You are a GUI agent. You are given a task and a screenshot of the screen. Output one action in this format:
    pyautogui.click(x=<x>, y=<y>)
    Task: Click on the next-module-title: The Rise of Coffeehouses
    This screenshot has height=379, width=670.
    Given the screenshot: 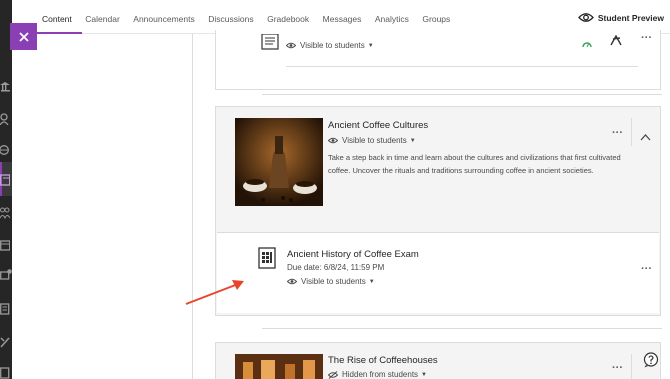 What is the action you would take?
    pyautogui.click(x=383, y=360)
    